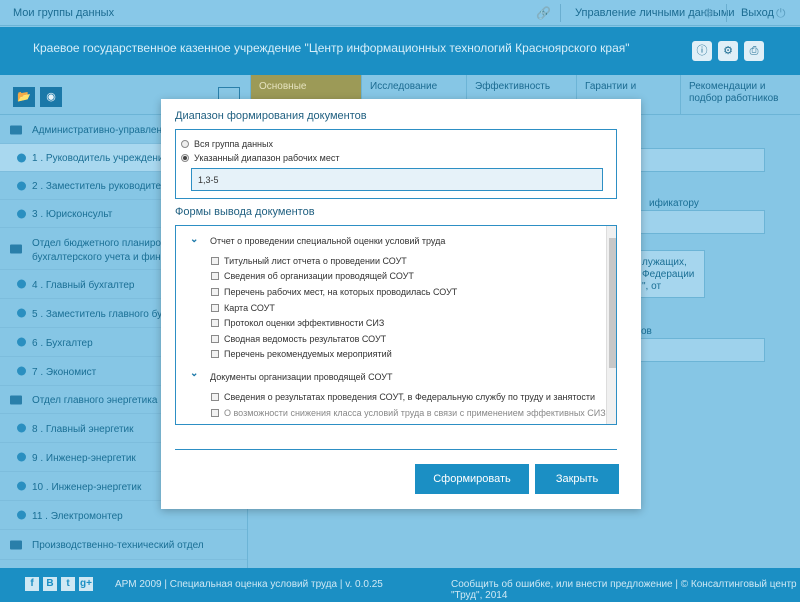 This screenshot has width=800, height=602. What do you see at coordinates (315, 261) in the screenshot?
I see `form-label: Титульный лист отчета о проведении СОУТ` at bounding box center [315, 261].